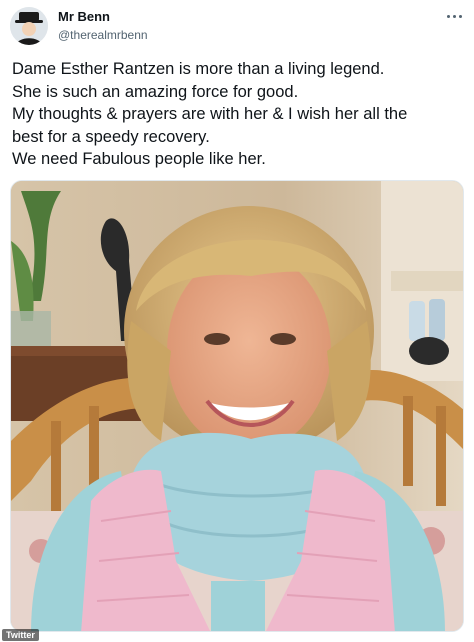 The image size is (474, 642). Describe the element at coordinates (20, 635) in the screenshot. I see `twitter-watermark: Twitter` at that location.